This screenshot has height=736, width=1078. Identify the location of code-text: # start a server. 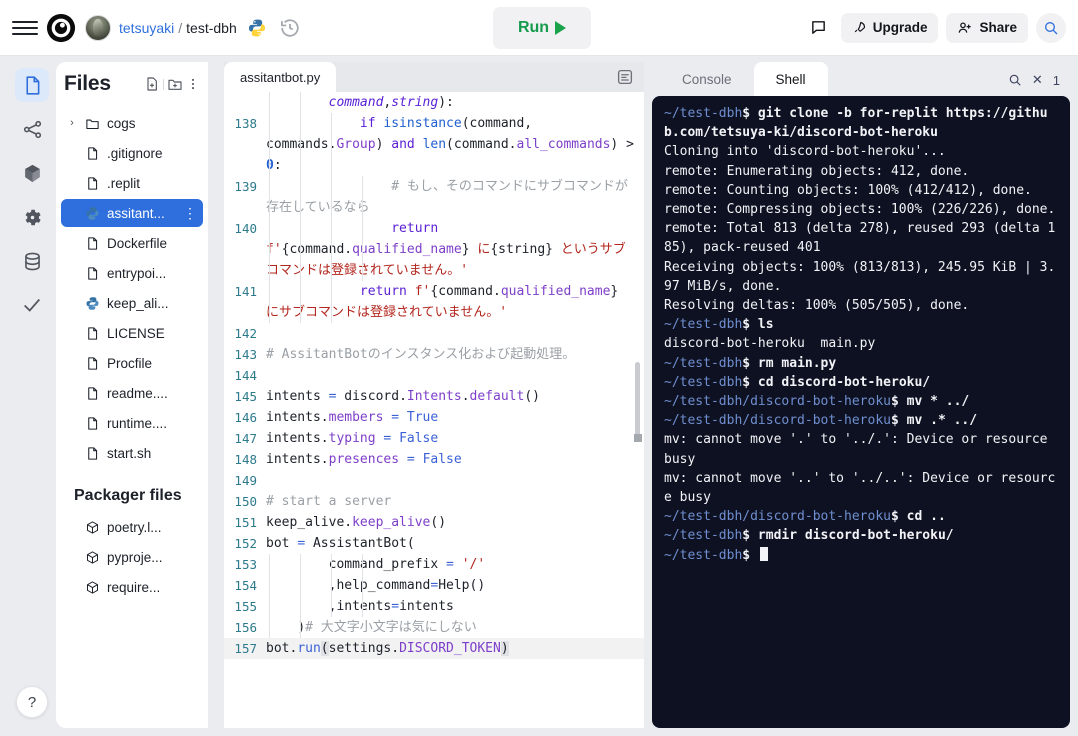
(455, 501).